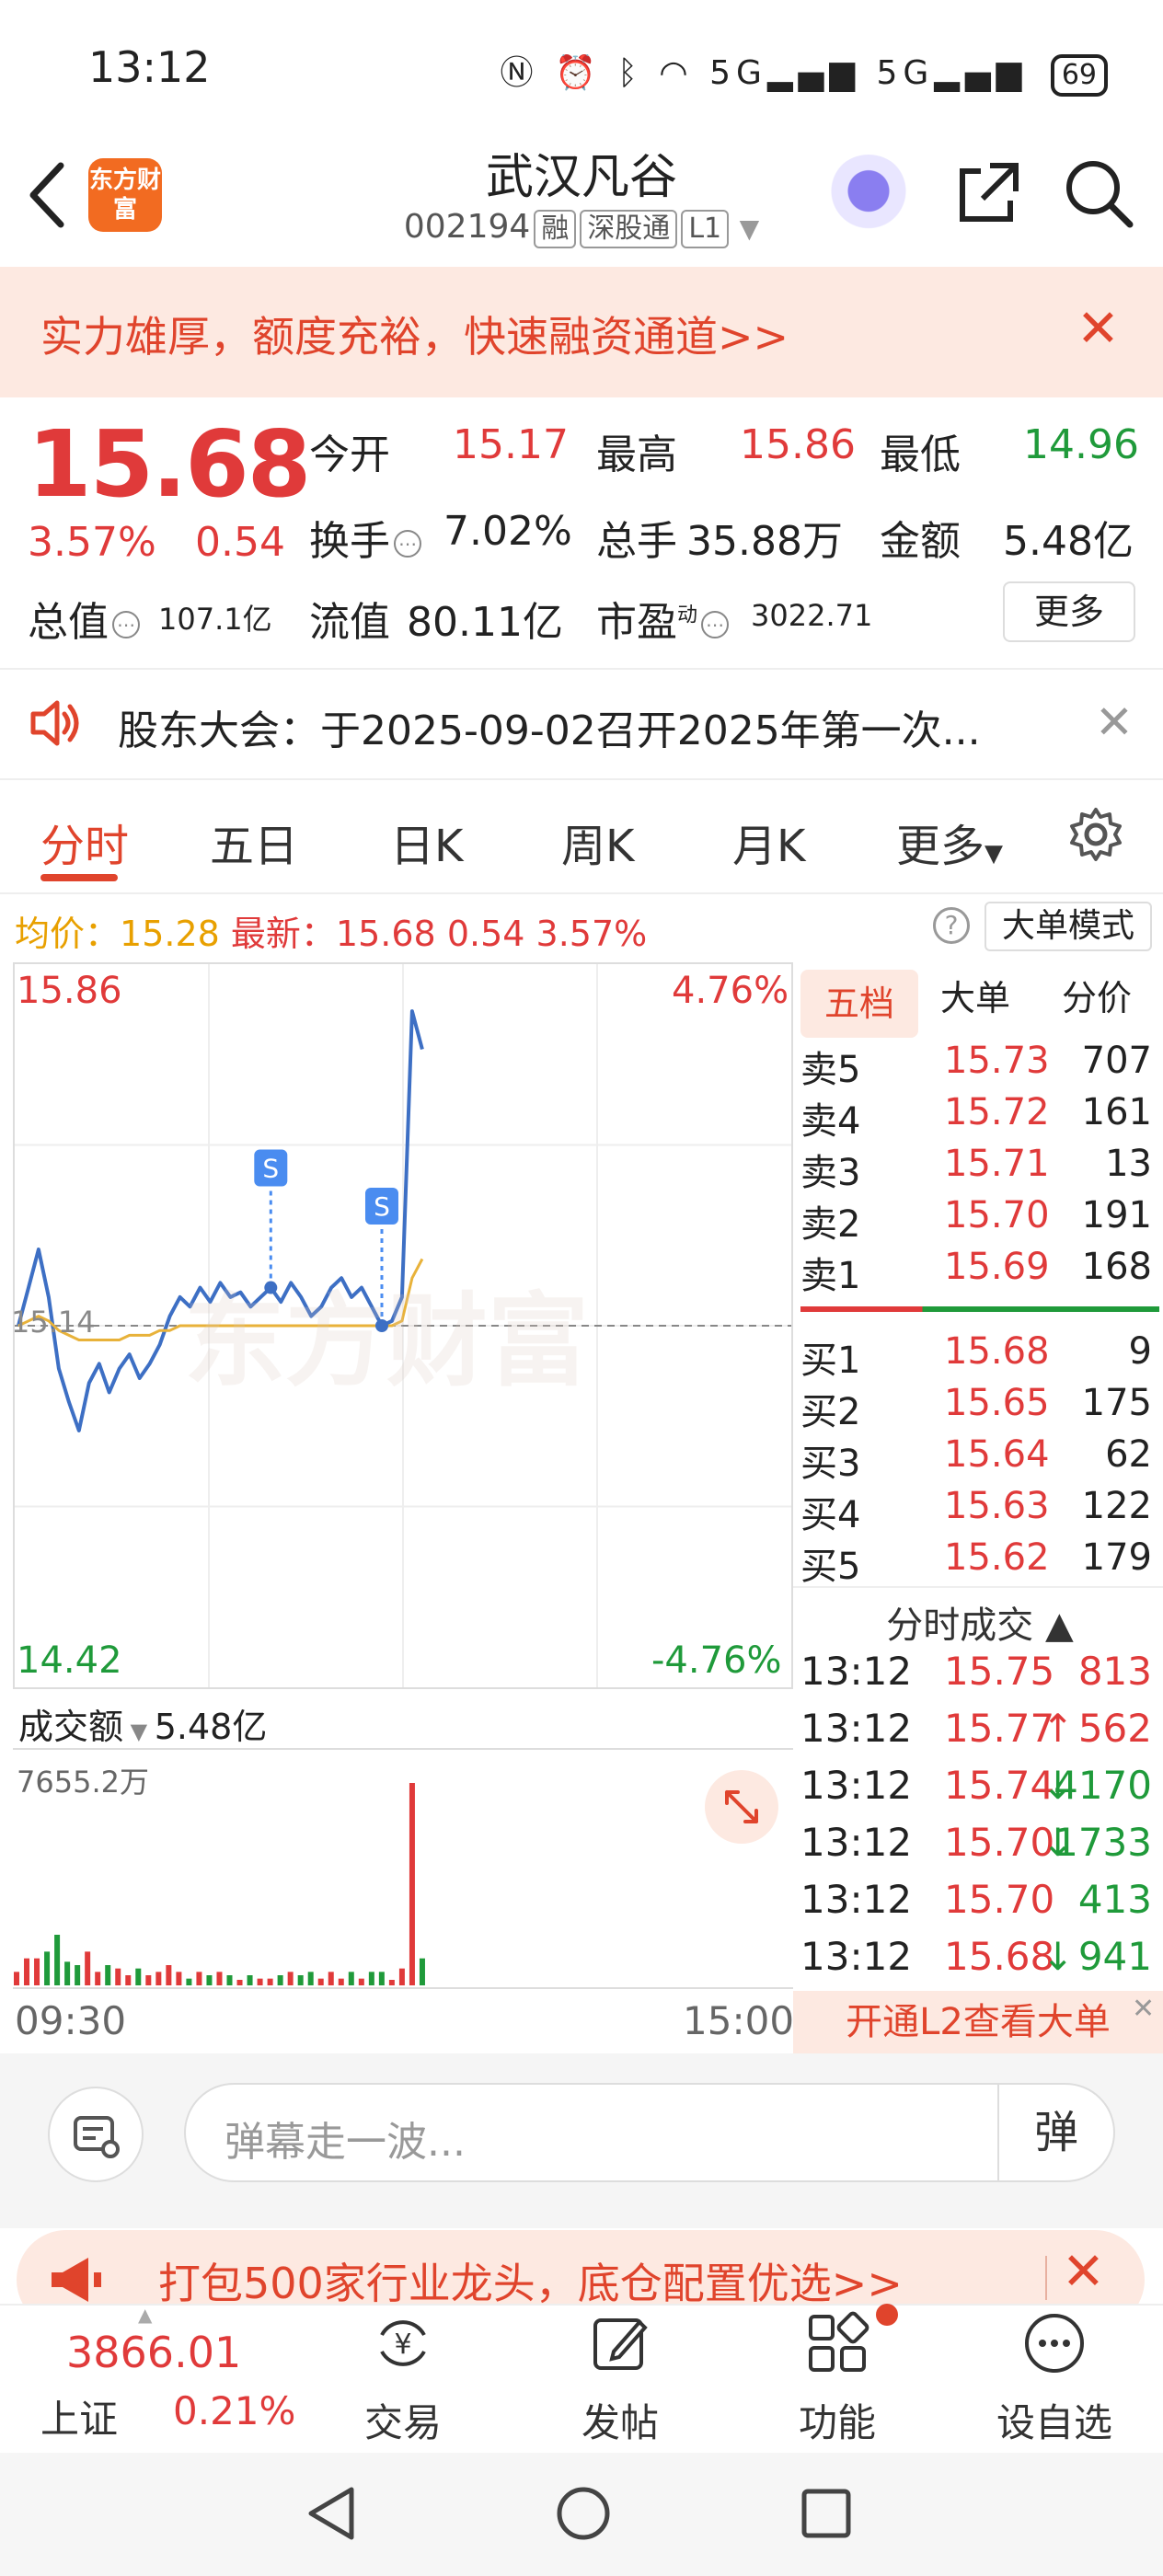  What do you see at coordinates (978, 2022) in the screenshot?
I see `open-l2-button: 开通L2查看大单` at bounding box center [978, 2022].